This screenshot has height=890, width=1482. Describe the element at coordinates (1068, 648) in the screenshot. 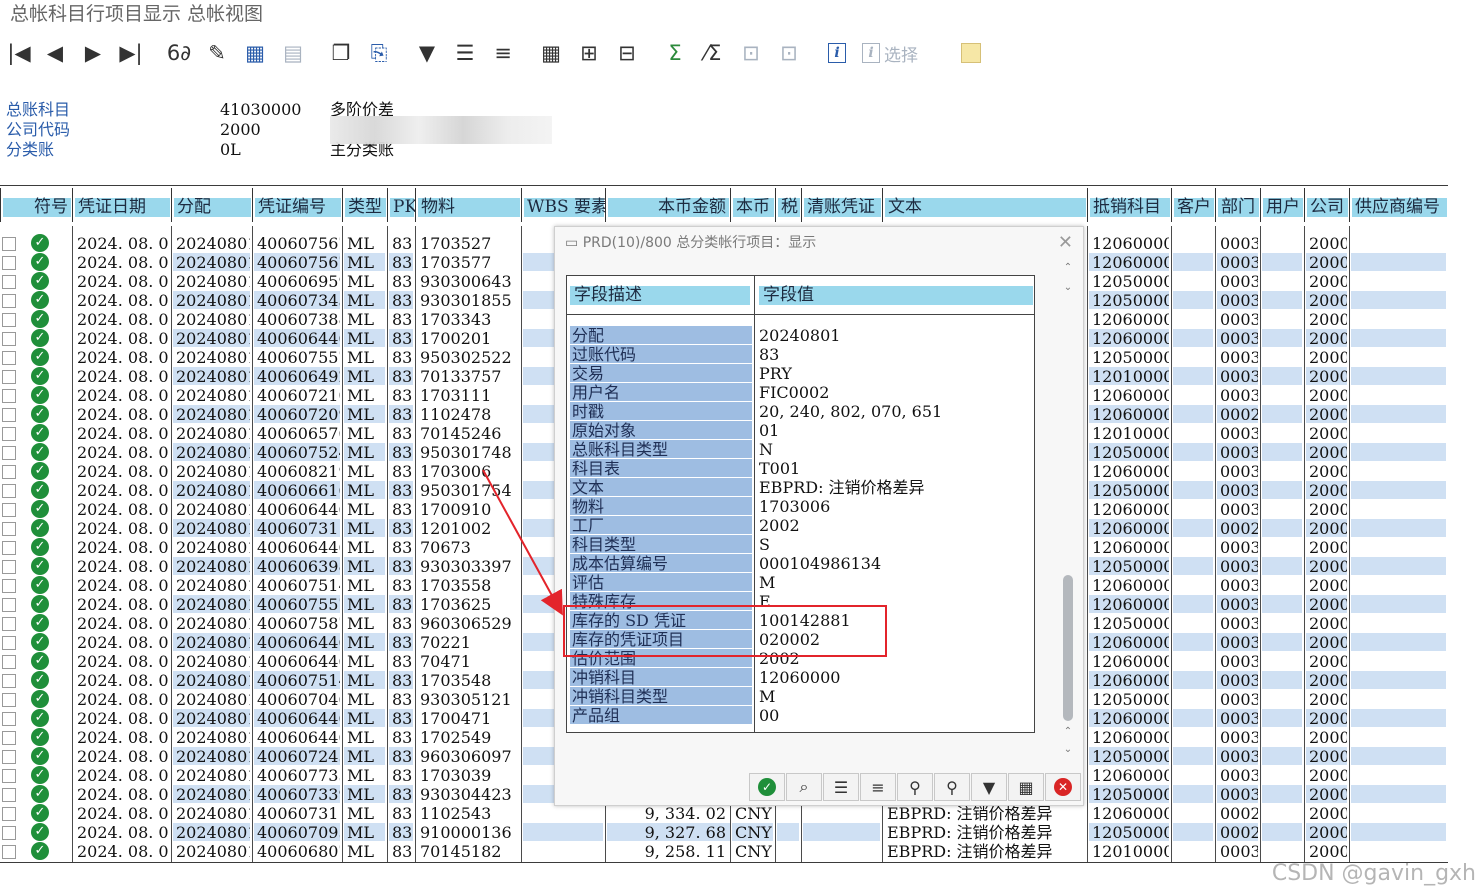

I see `scroll-thumb` at that location.